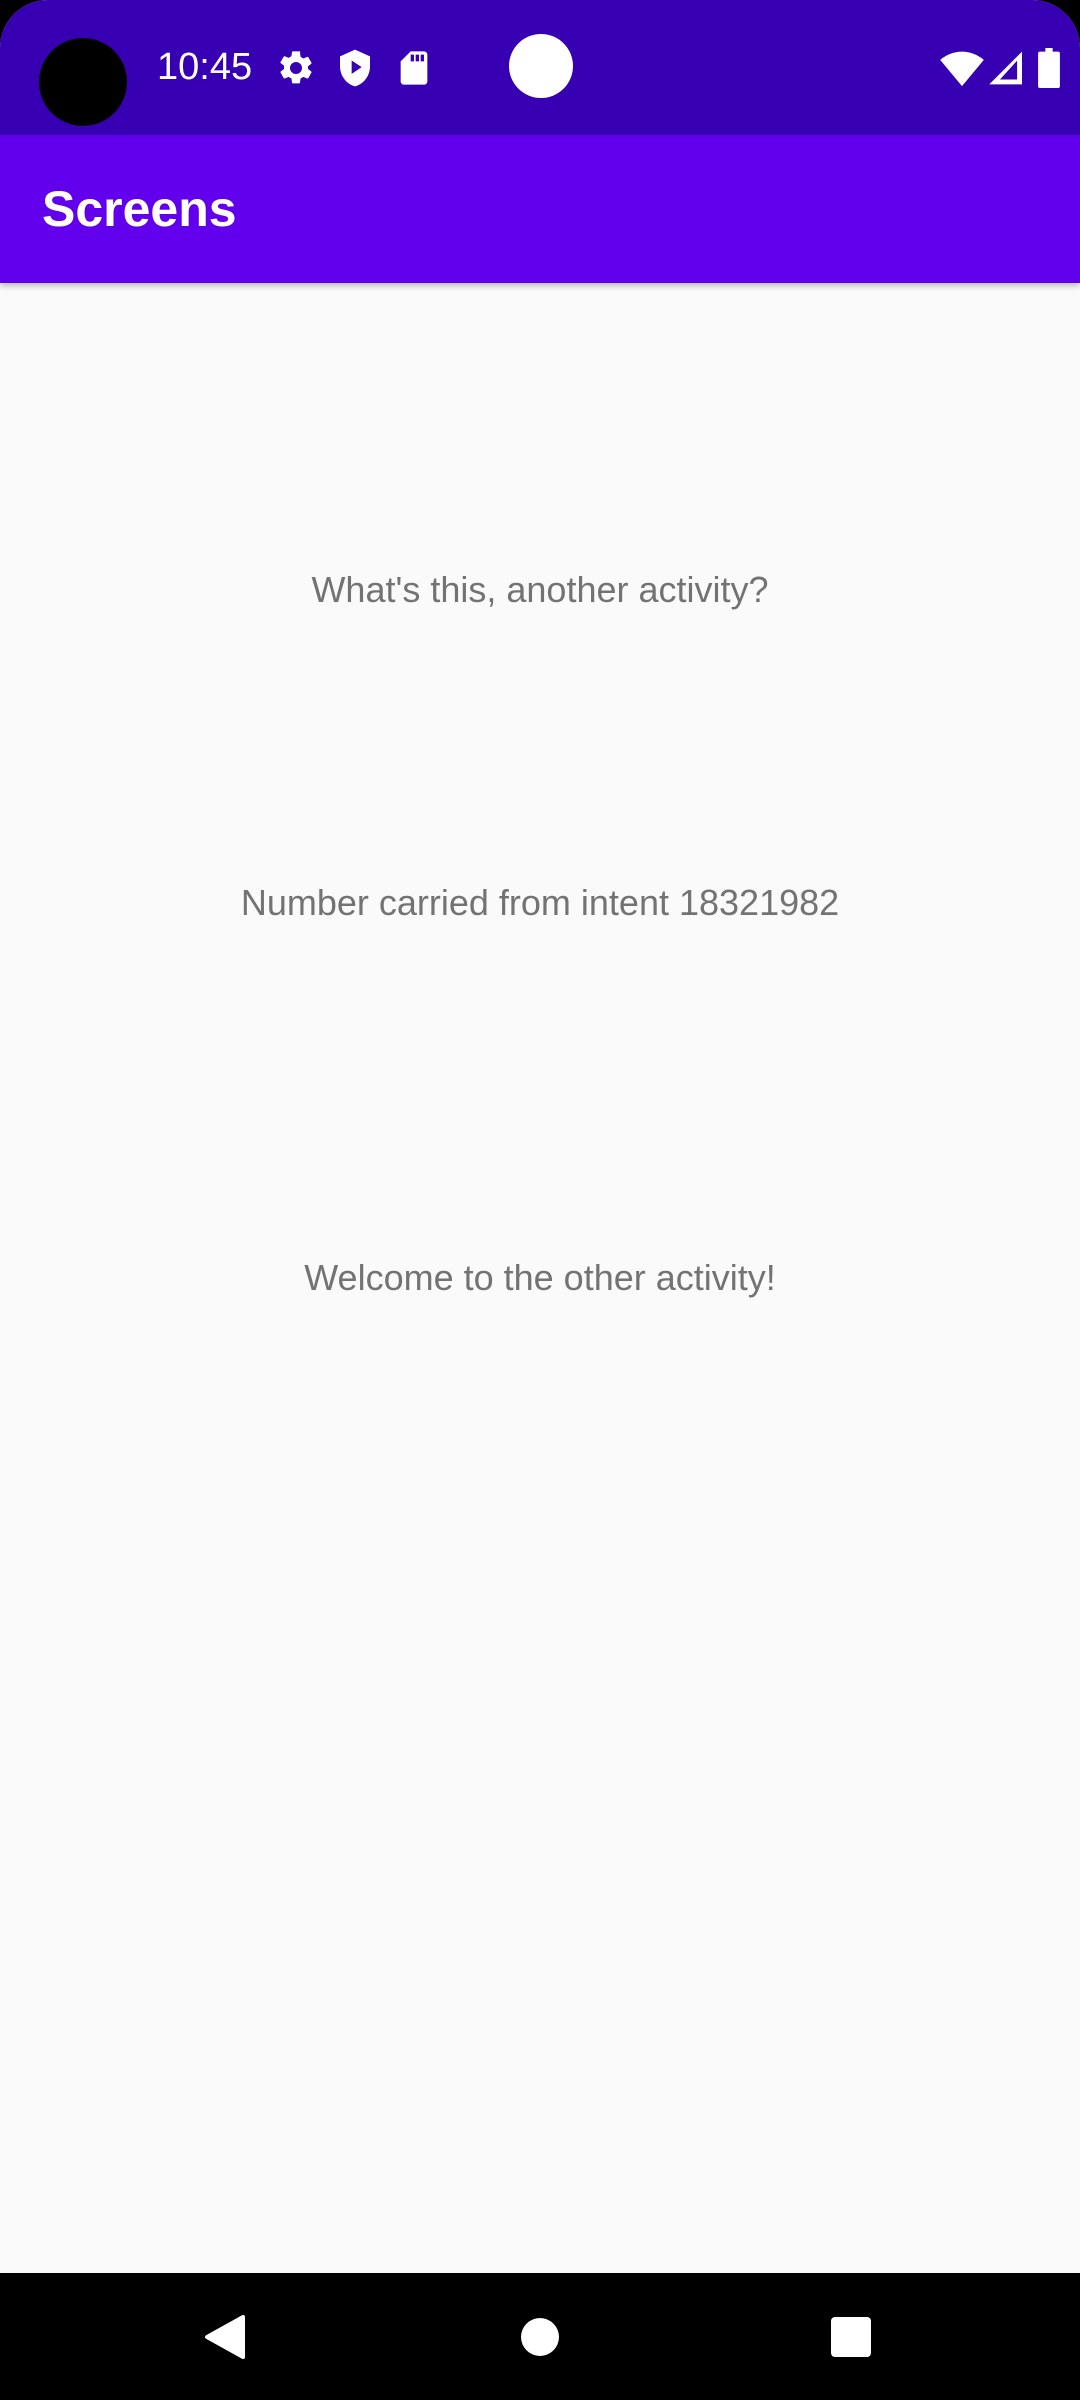 The width and height of the screenshot is (1080, 2400). Describe the element at coordinates (540, 902) in the screenshot. I see `intent-number-text: Number carried from intent 18321982` at that location.